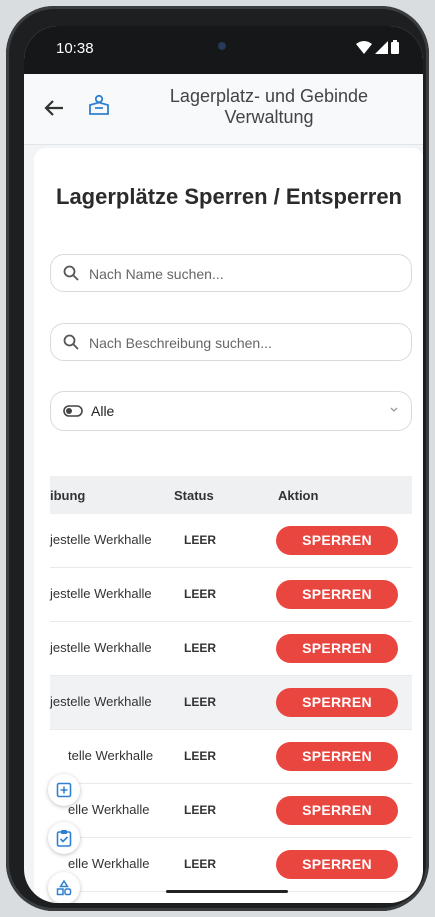 The width and height of the screenshot is (435, 917). Describe the element at coordinates (364, 47) in the screenshot. I see `wifi-icon` at that location.